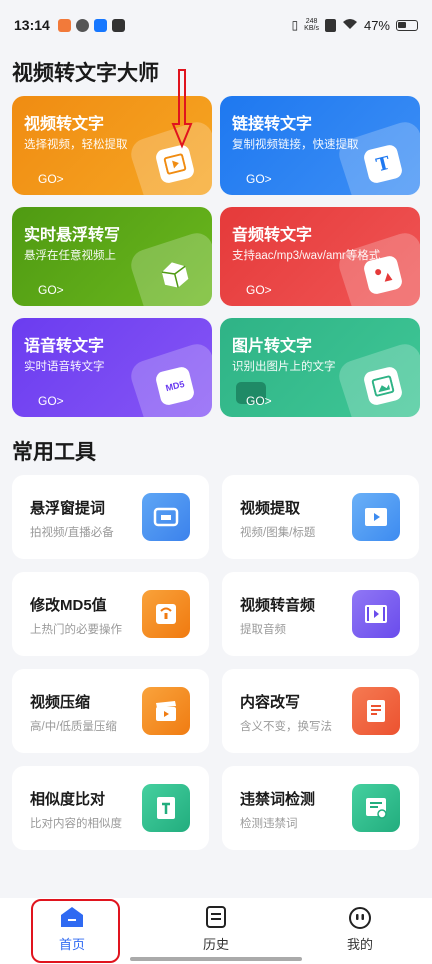  Describe the element at coordinates (166, 517) in the screenshot. I see `float-window-icon` at that location.